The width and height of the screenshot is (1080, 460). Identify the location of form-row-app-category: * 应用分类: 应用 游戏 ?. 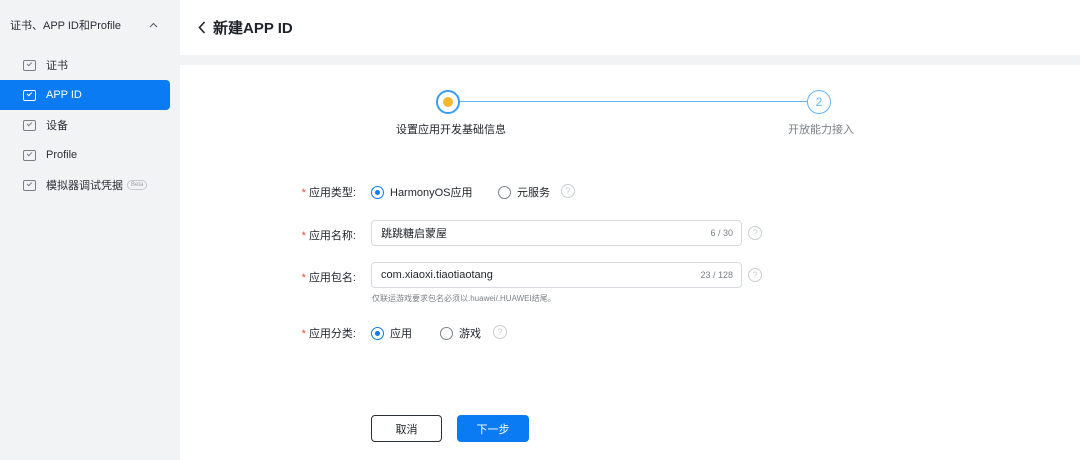
(630, 333).